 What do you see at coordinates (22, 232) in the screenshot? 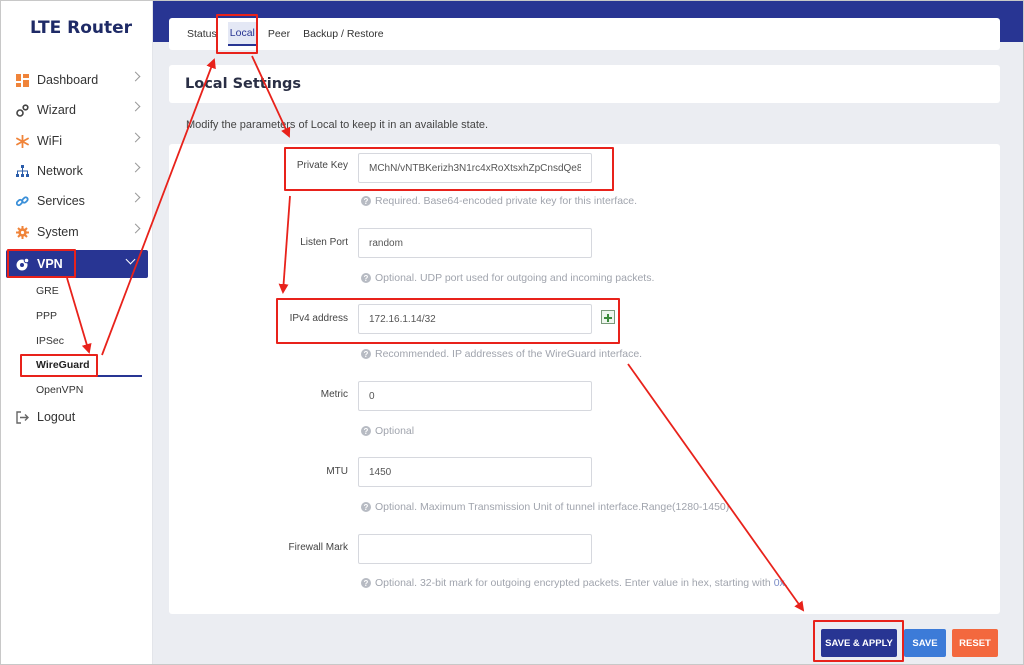
I see `gear-icon` at bounding box center [22, 232].